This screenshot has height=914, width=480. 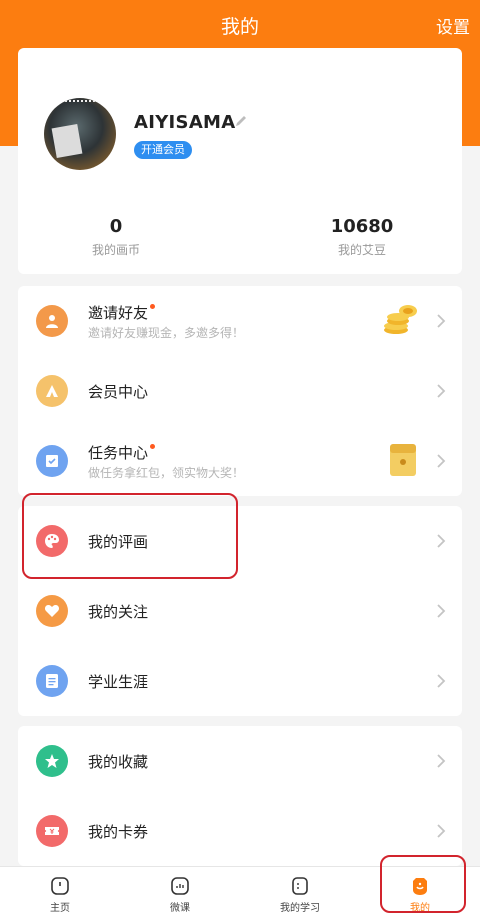 I want to click on settings-button: 设置, so click(x=453, y=25).